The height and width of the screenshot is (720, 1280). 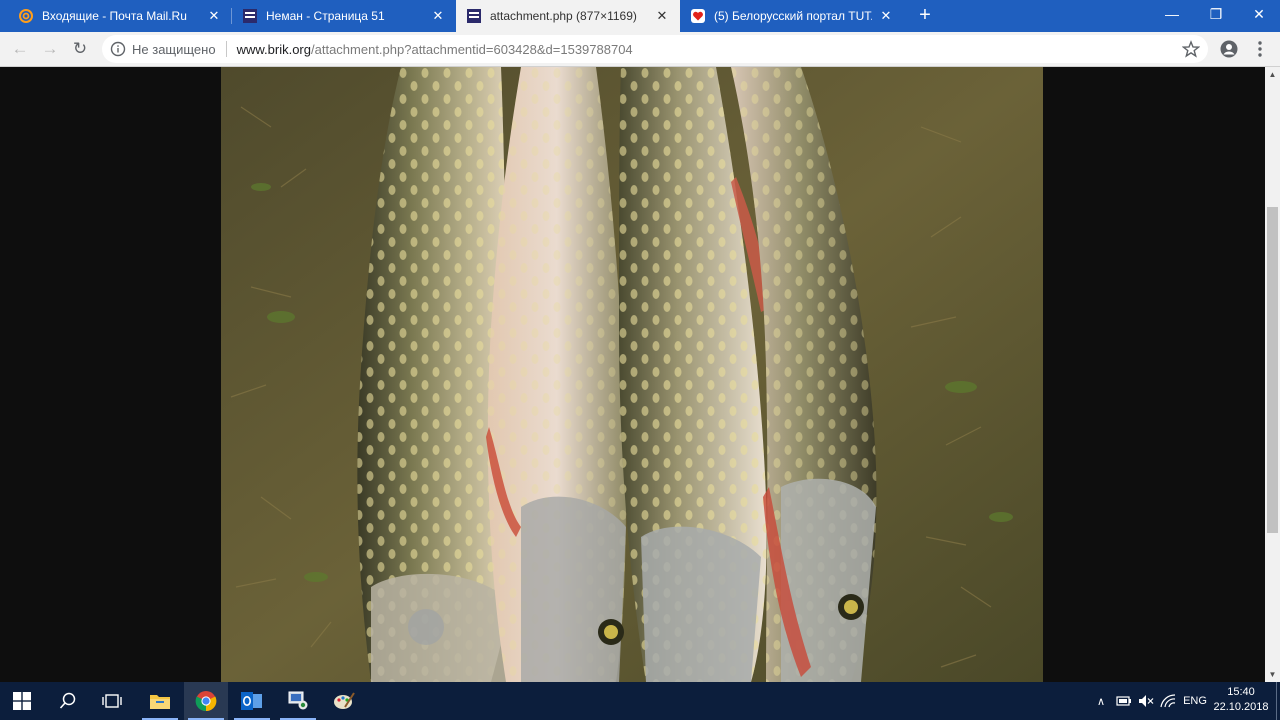 I want to click on taskbar-outlook, so click(x=252, y=701).